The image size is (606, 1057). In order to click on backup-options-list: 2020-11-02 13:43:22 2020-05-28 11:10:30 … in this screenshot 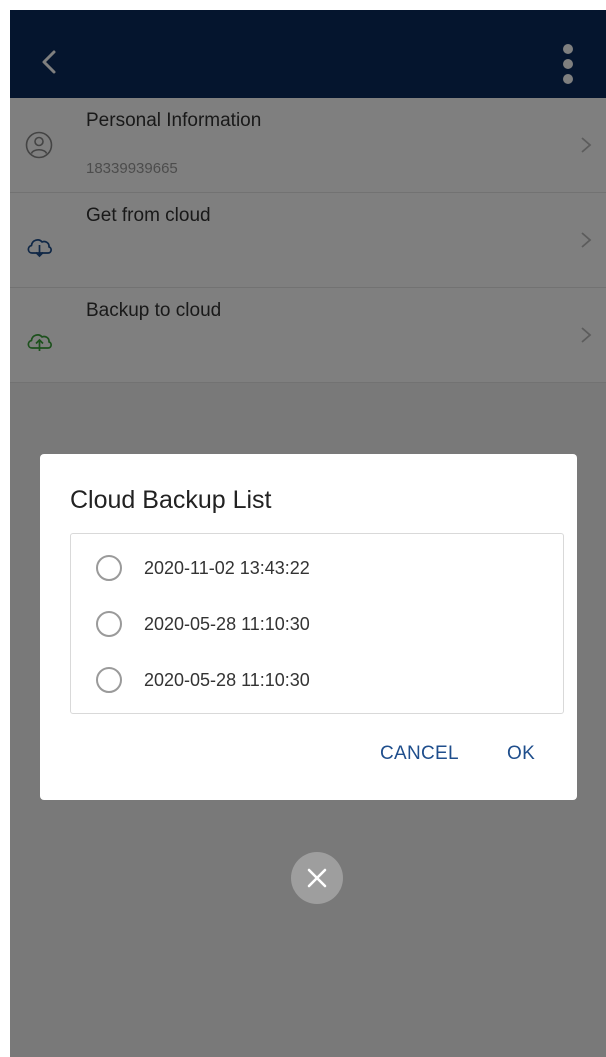, I will do `click(317, 623)`.